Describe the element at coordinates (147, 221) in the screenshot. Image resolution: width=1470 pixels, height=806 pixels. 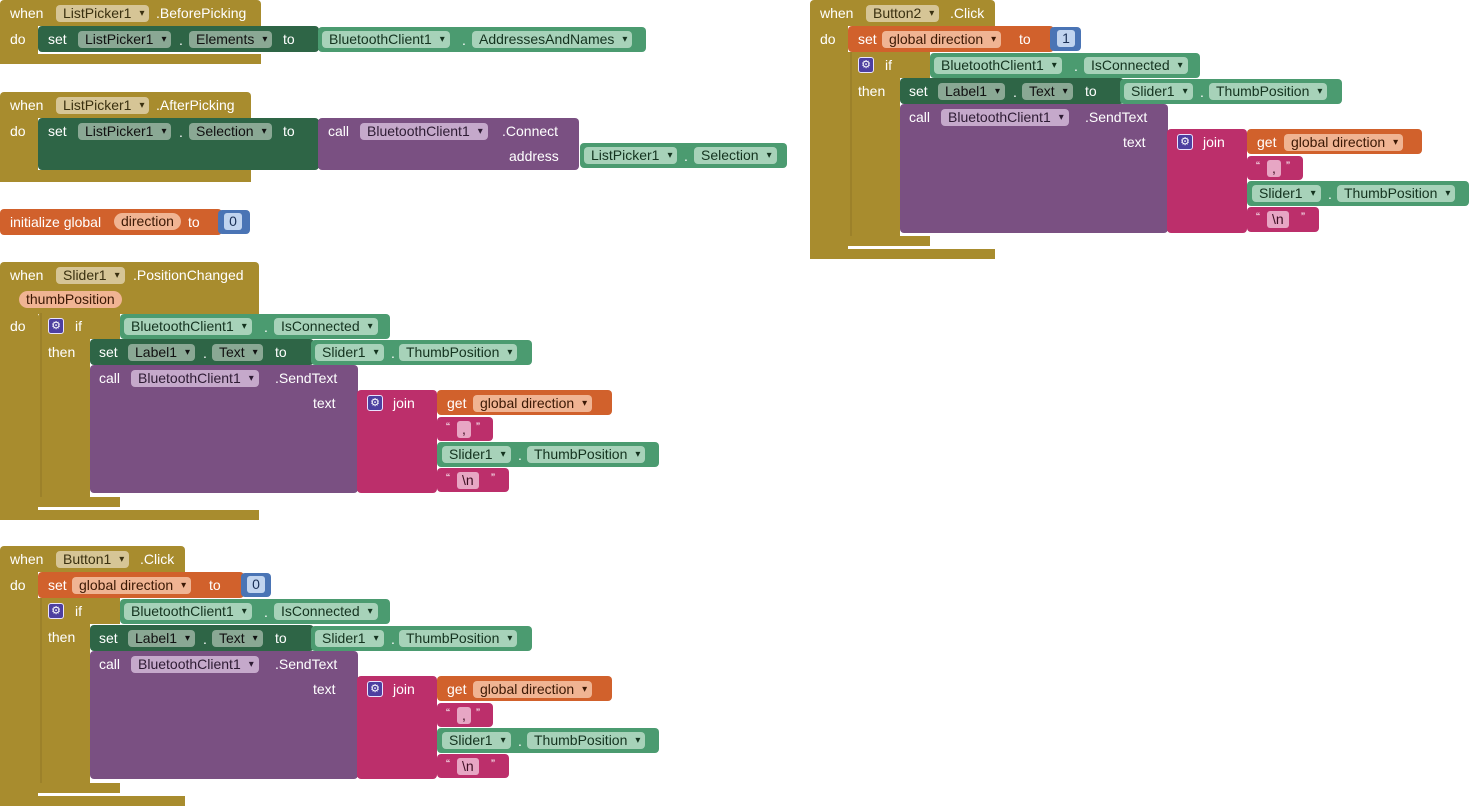
I see `variable-name-field: direction` at that location.